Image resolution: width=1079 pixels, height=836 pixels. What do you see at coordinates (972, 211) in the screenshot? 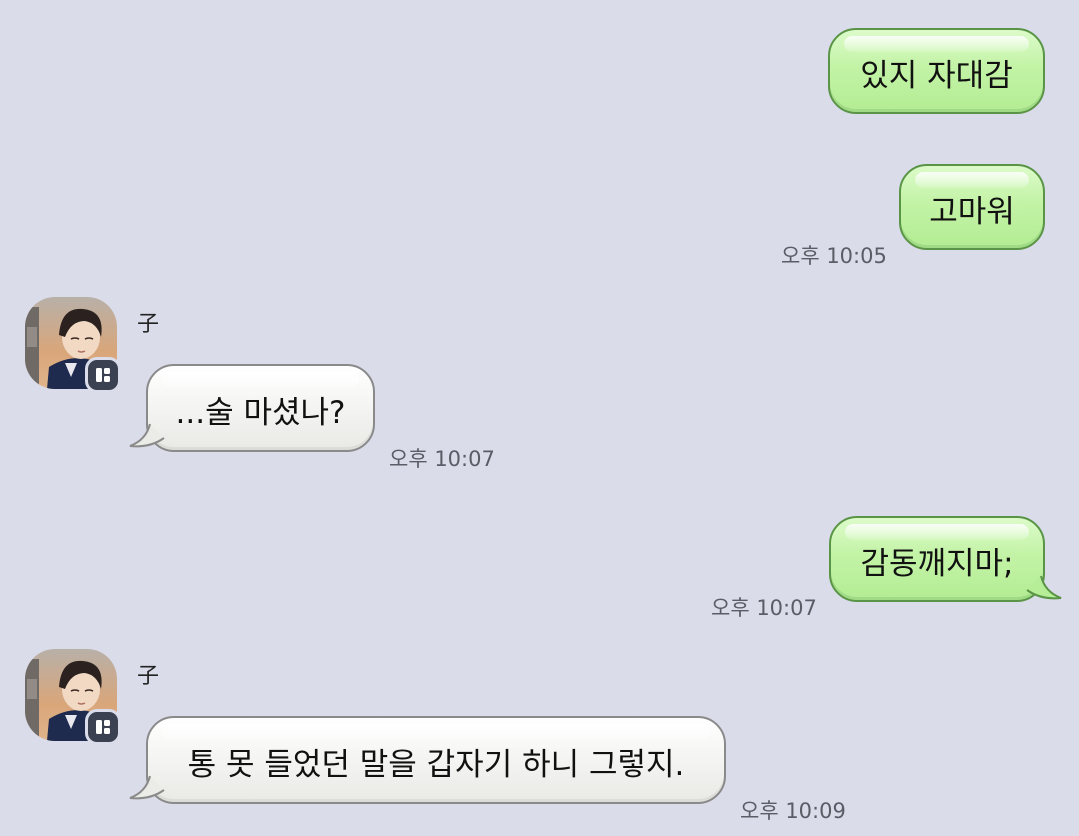
I see `message-text: 고마워` at bounding box center [972, 211].